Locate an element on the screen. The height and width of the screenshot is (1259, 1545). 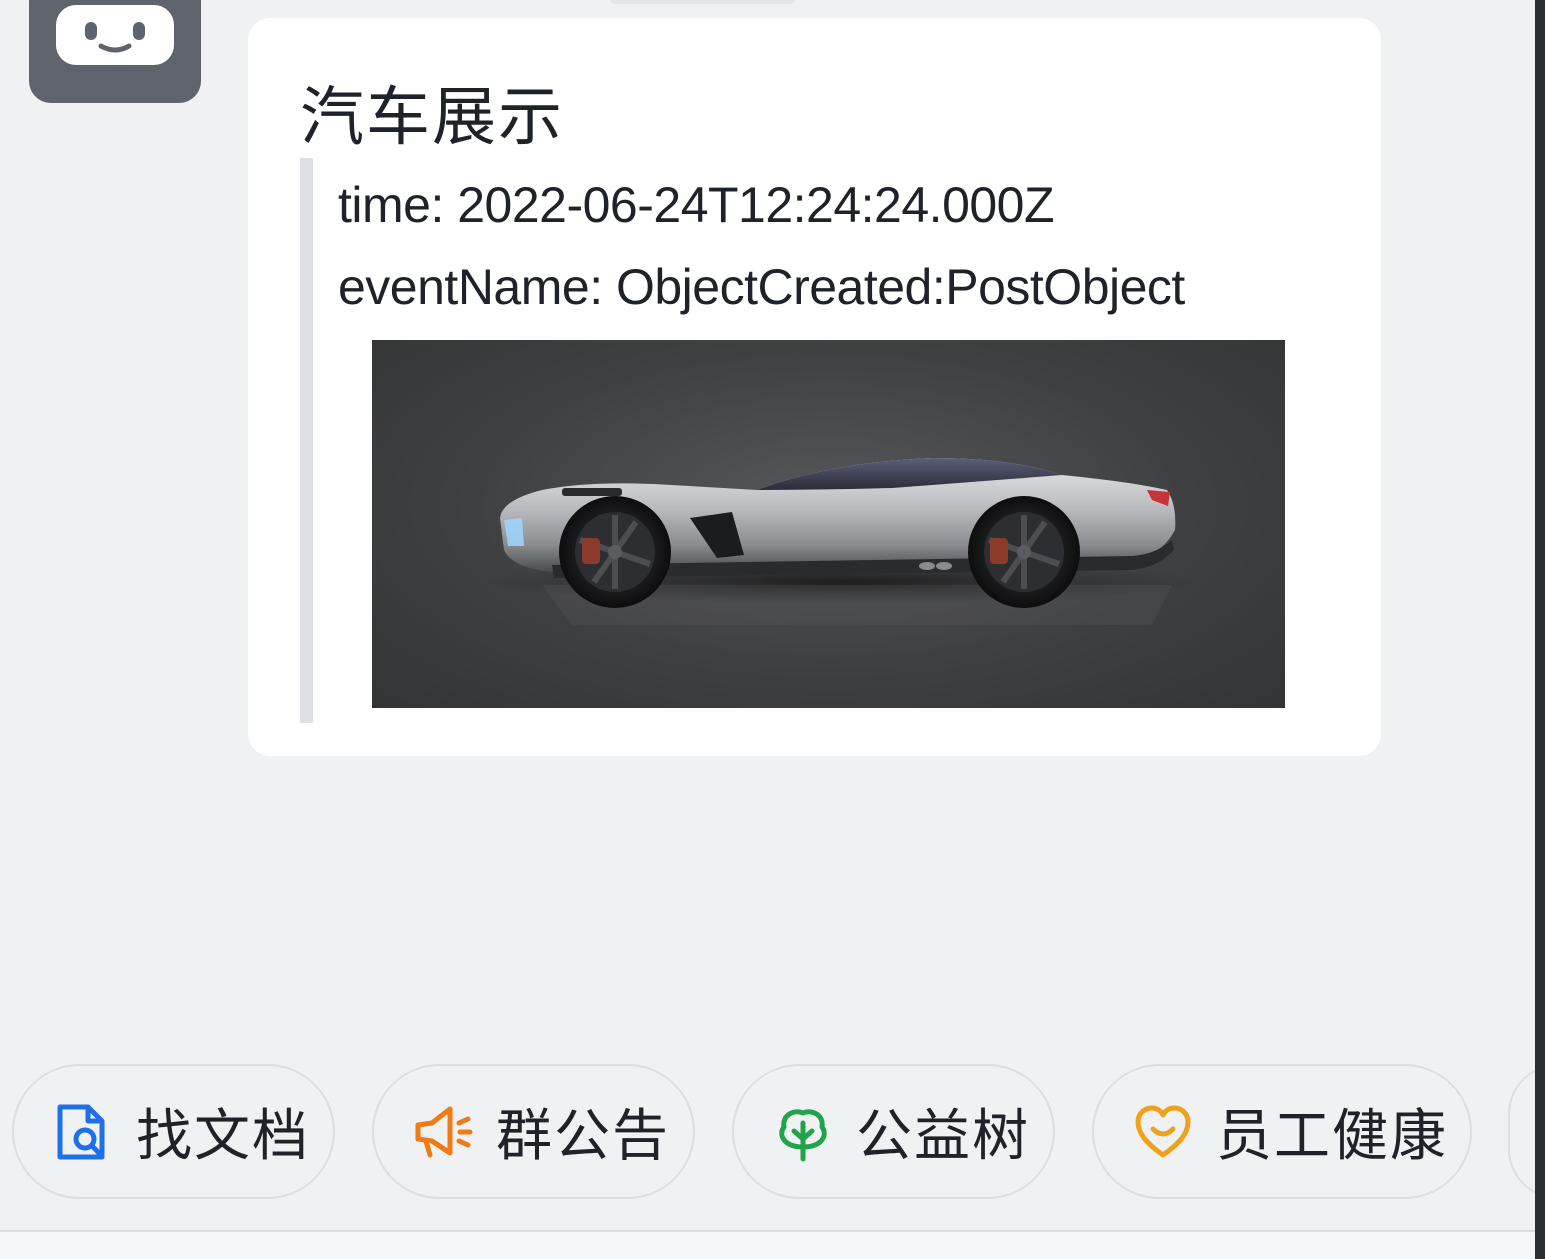
shortcut-find-docs: 找文档 is located at coordinates (173, 1131).